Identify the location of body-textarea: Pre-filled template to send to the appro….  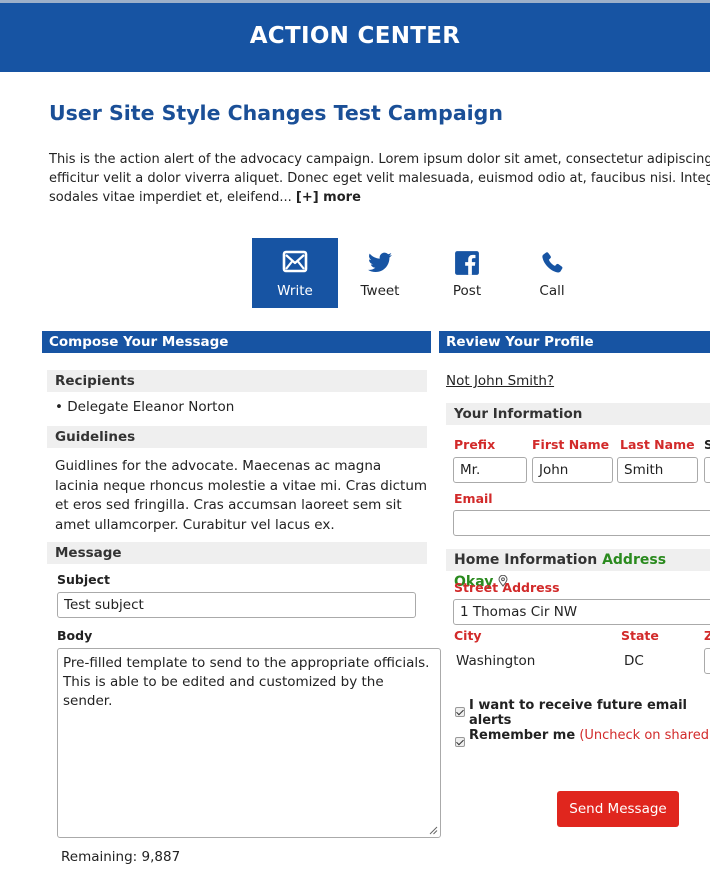
(249, 743).